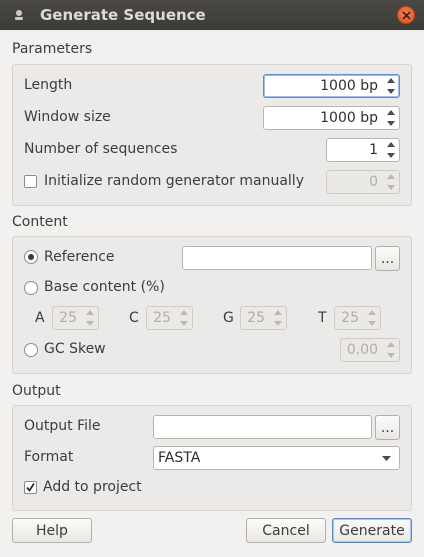 The image size is (424, 557). Describe the element at coordinates (256, 318) in the screenshot. I see `base-g-value: 25` at that location.